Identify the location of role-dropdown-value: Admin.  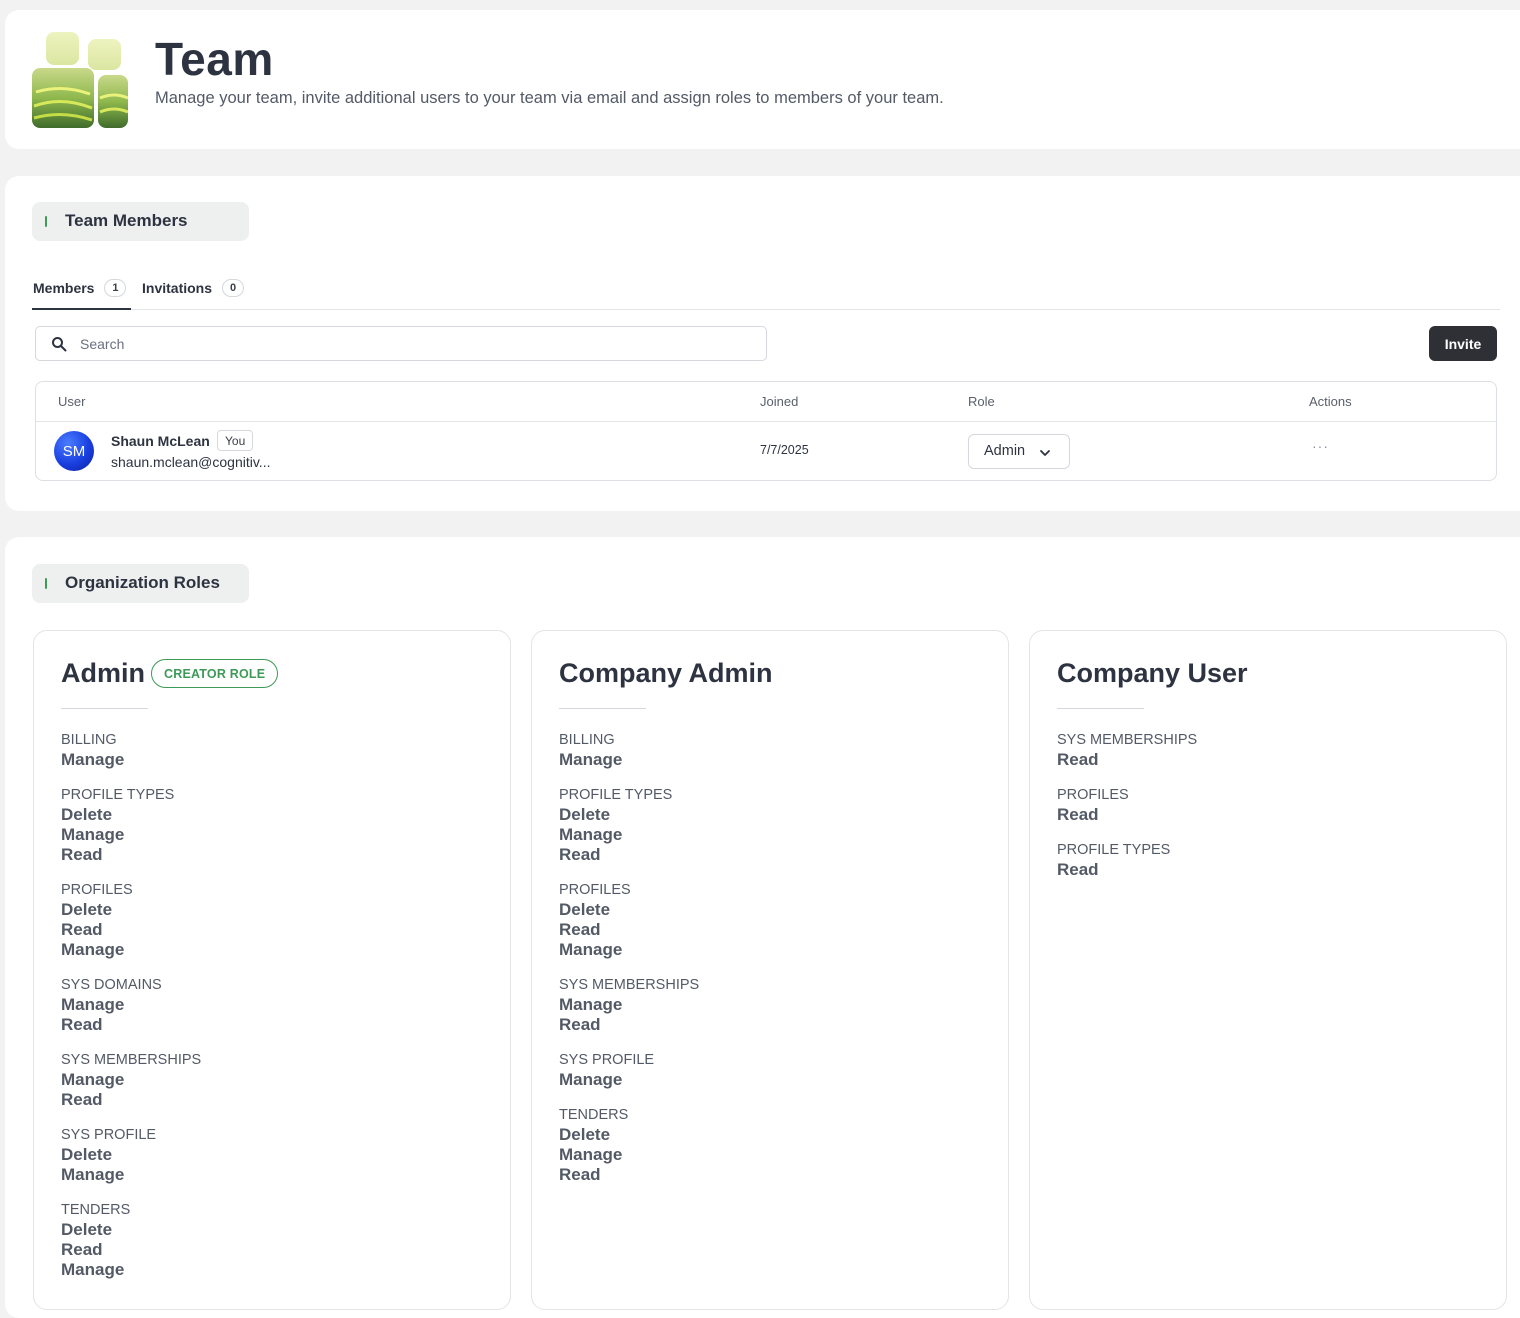
(1005, 451).